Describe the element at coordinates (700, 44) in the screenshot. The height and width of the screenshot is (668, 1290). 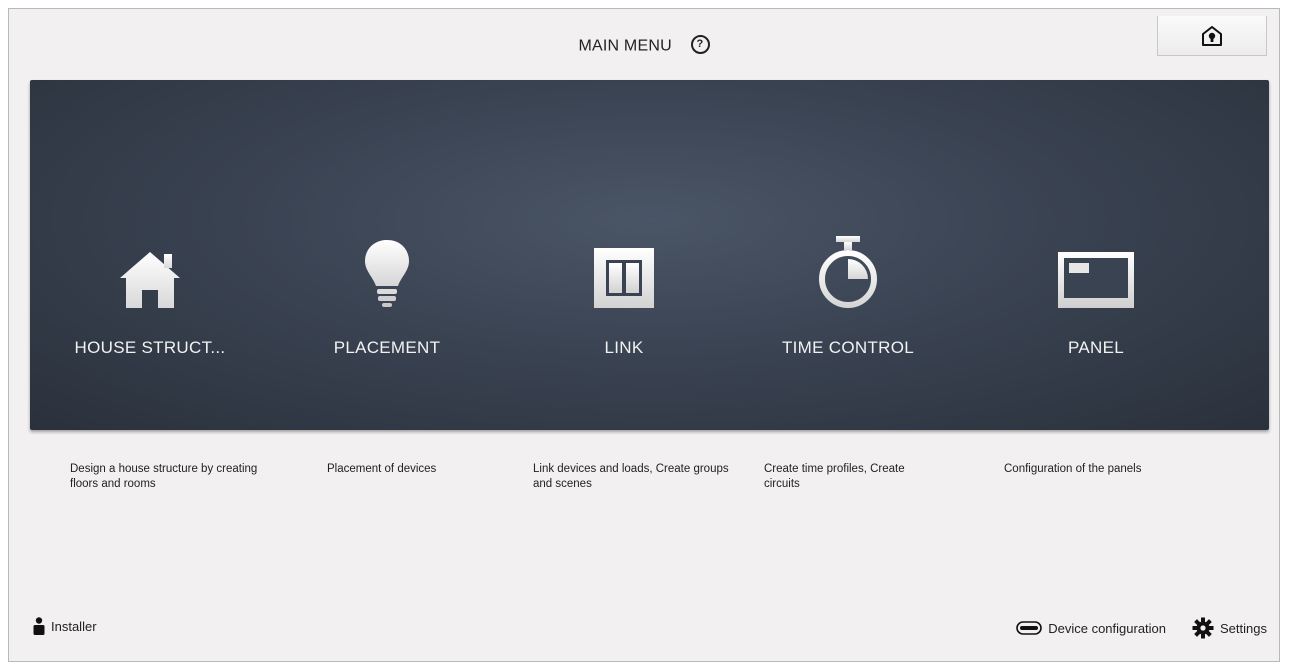
I see `help-icon: ?` at that location.